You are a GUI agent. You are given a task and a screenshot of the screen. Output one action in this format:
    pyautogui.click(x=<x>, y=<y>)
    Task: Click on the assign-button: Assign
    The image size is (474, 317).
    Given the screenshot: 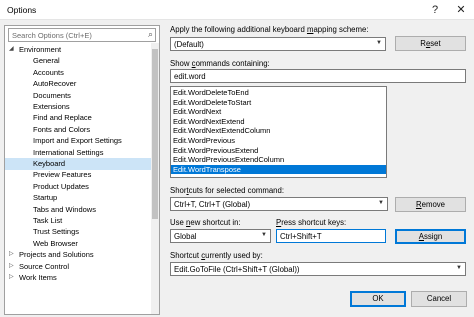 What is the action you would take?
    pyautogui.click(x=430, y=236)
    